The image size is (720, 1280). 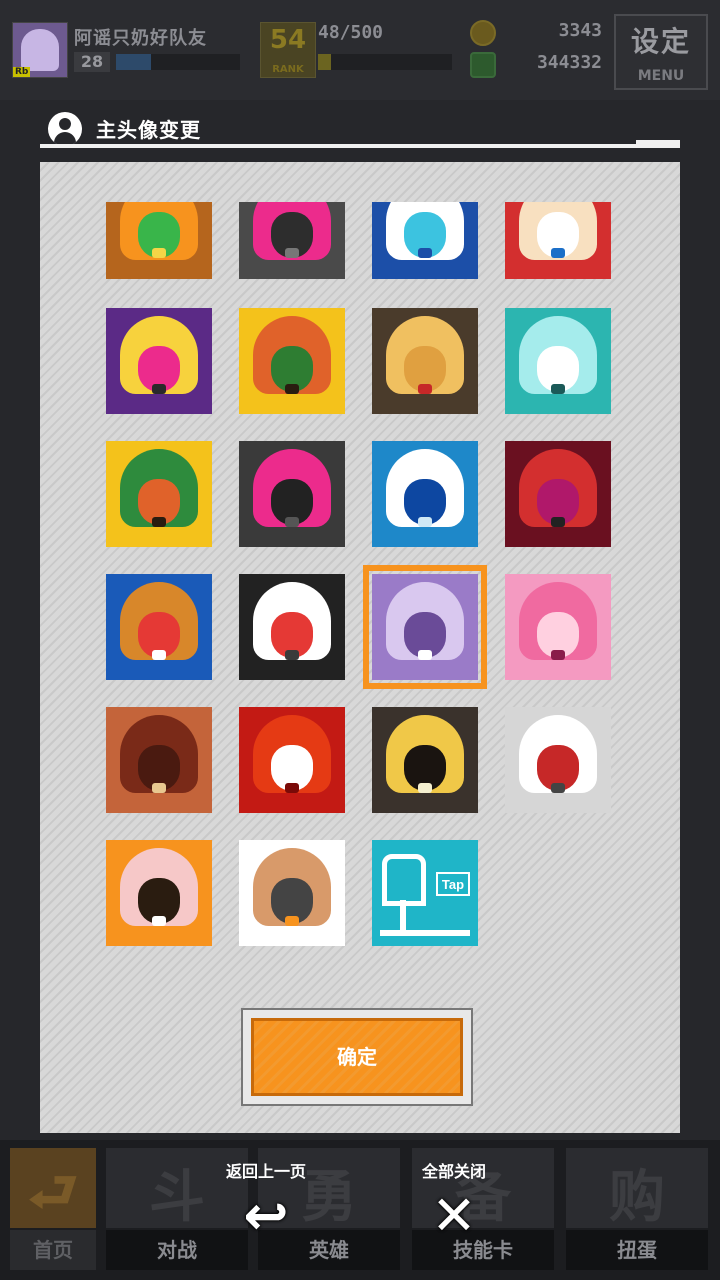 I want to click on tap-logo-icon, so click(x=404, y=880).